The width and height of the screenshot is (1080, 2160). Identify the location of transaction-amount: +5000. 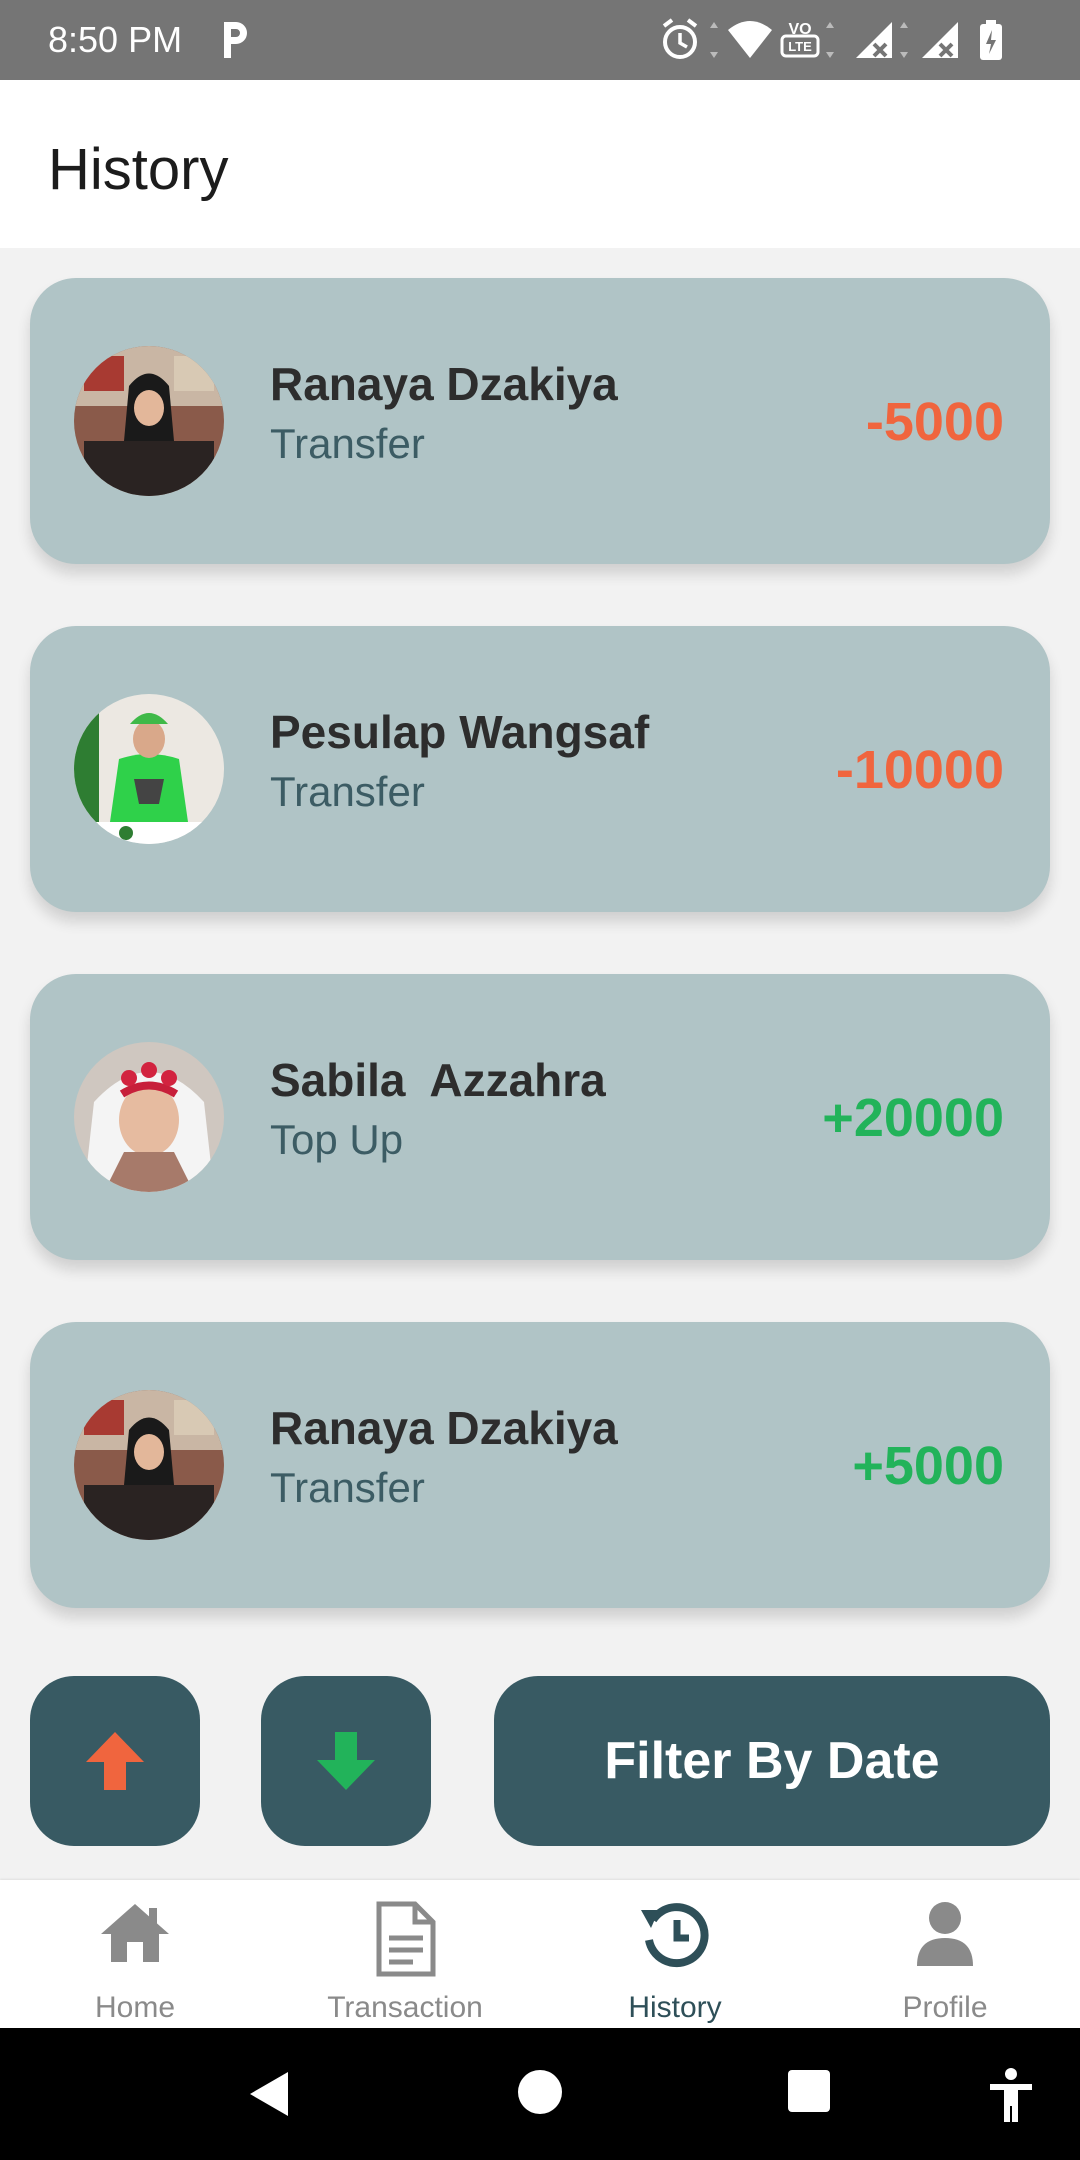
(928, 1466).